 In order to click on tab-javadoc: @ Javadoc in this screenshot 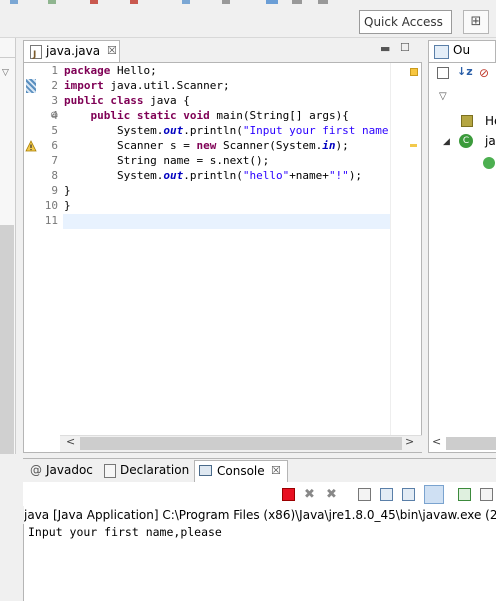, I will do `click(63, 471)`.